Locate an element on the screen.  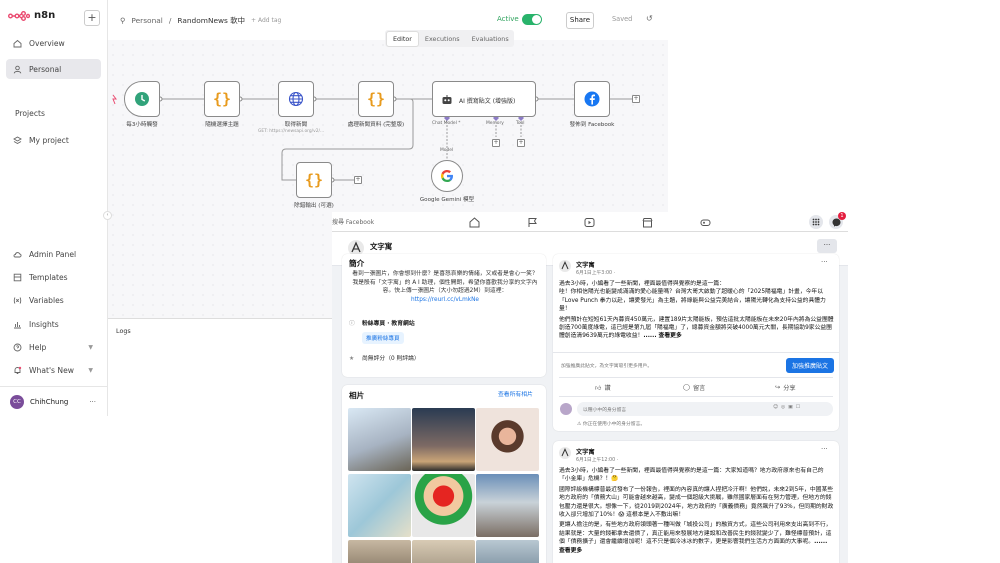
info-icon: ⓘ is located at coordinates (352, 324).